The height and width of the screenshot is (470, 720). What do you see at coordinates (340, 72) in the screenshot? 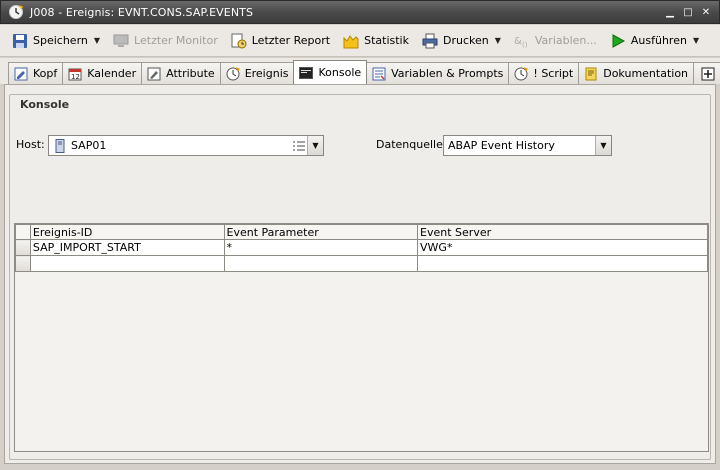
I see `tab-label: Konsole` at bounding box center [340, 72].